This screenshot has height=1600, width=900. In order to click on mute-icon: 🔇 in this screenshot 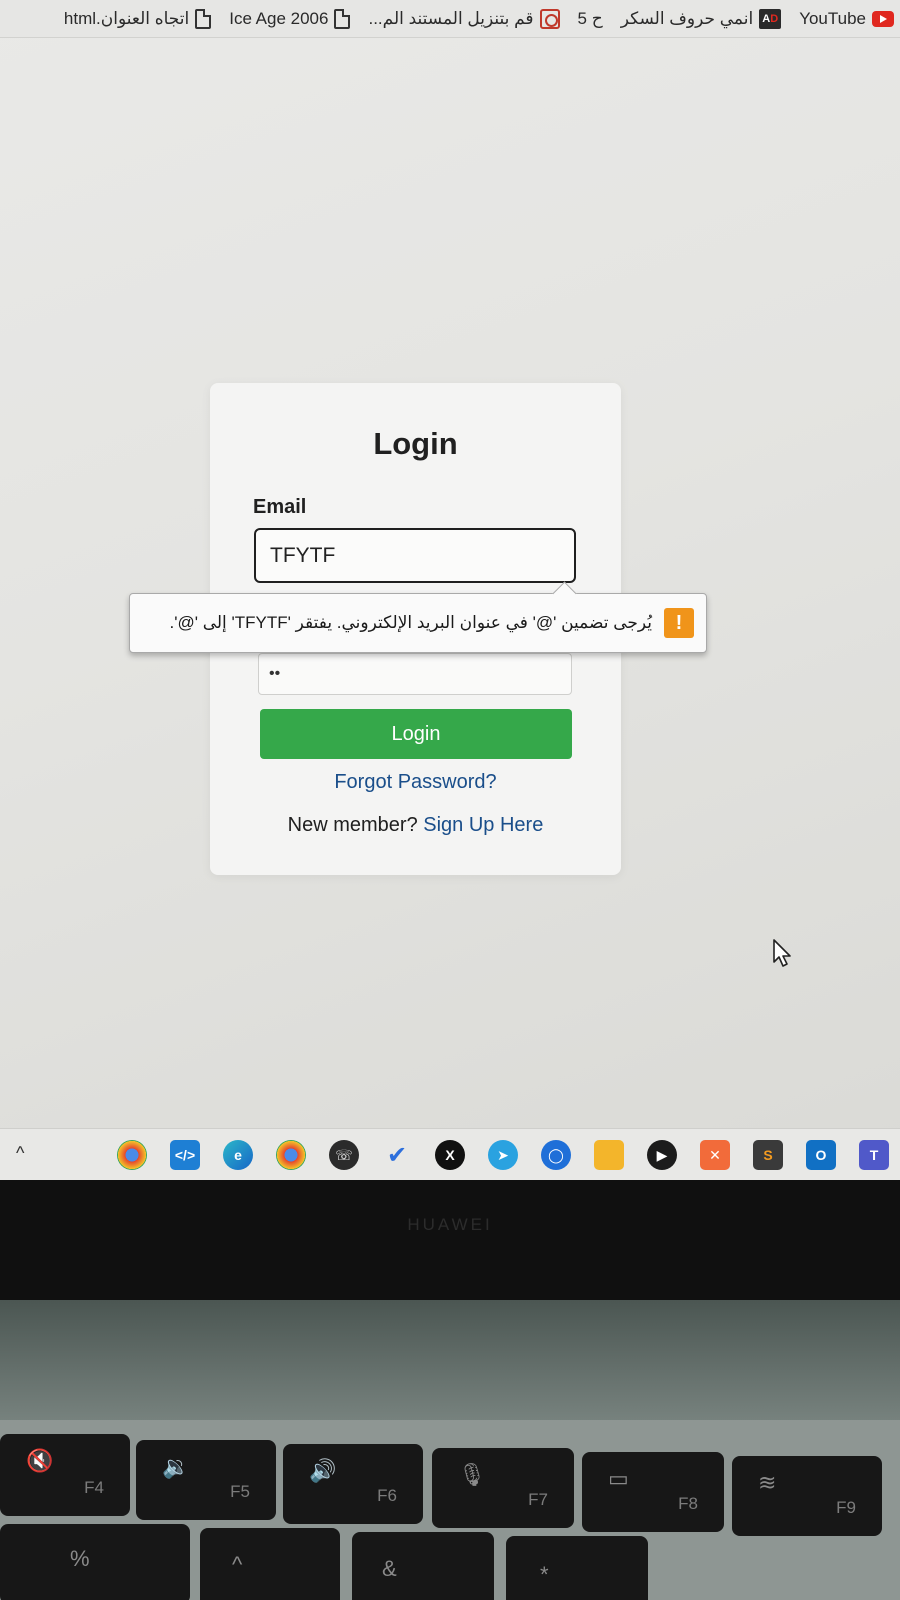, I will do `click(40, 1460)`.